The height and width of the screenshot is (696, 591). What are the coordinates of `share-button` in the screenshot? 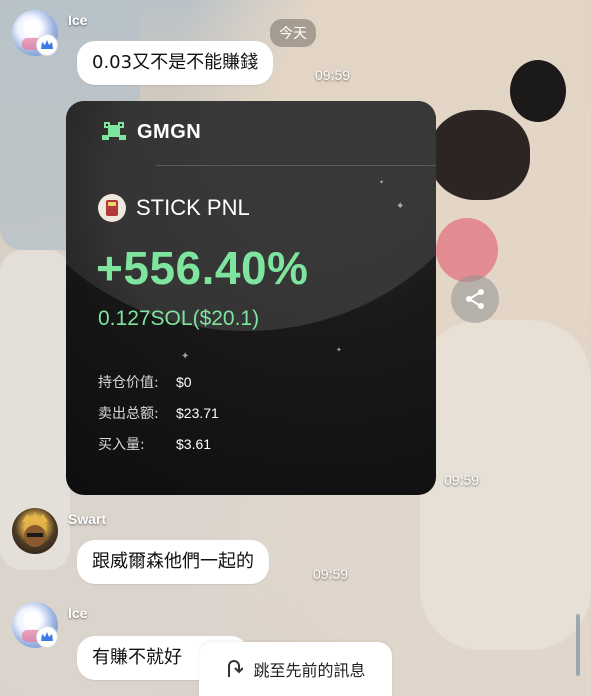 It's located at (475, 299).